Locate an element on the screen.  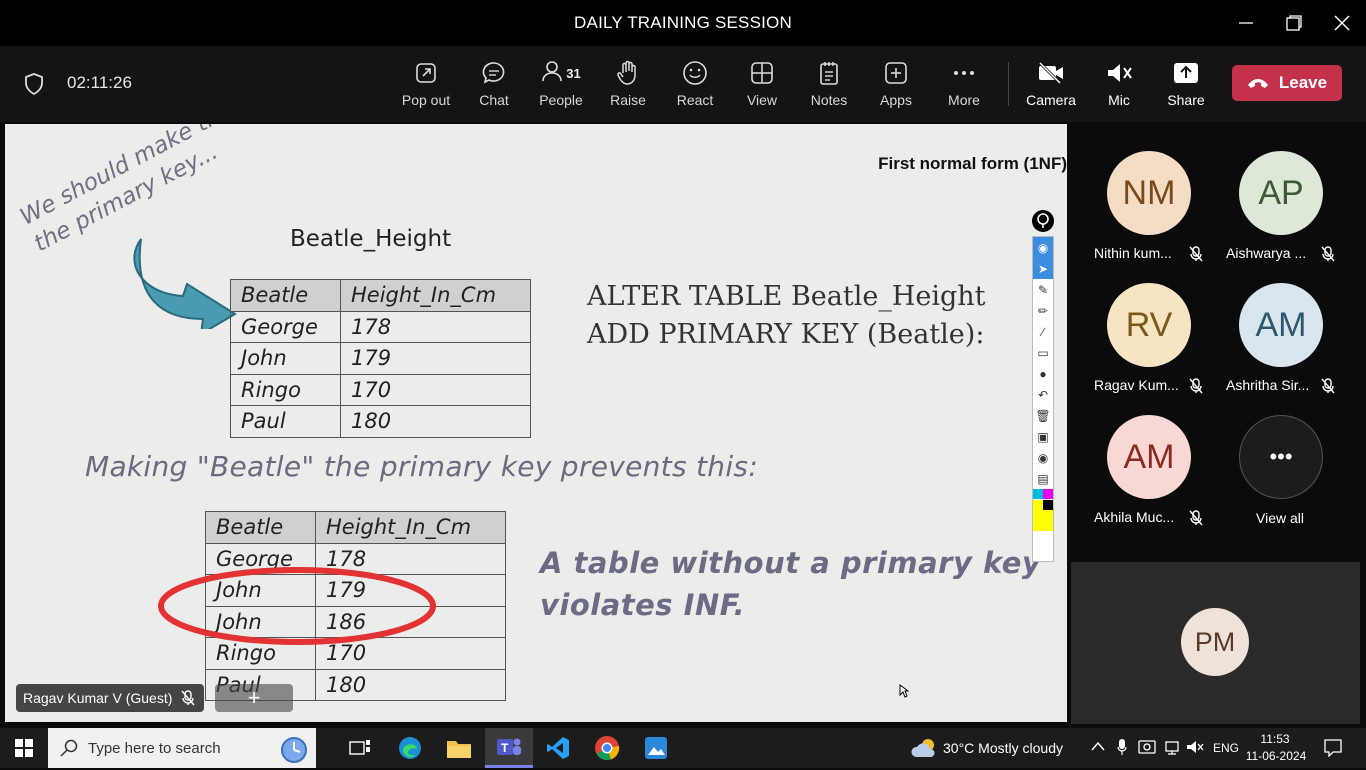
clipboard-icon: ▤ is located at coordinates (1043, 478).